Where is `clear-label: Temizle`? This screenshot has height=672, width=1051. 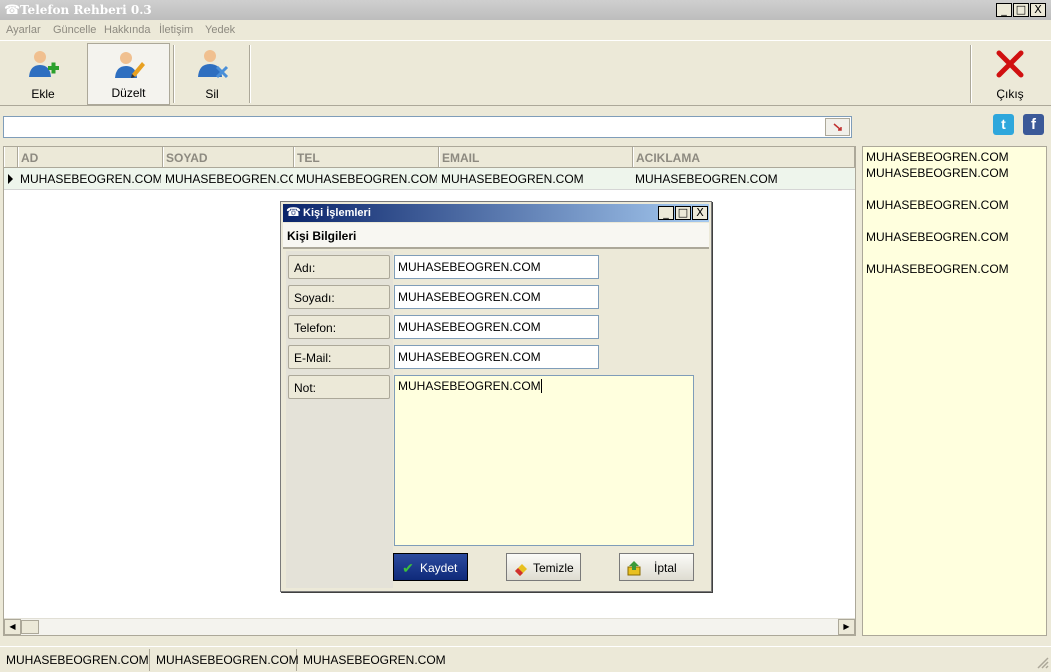 clear-label: Temizle is located at coordinates (553, 568).